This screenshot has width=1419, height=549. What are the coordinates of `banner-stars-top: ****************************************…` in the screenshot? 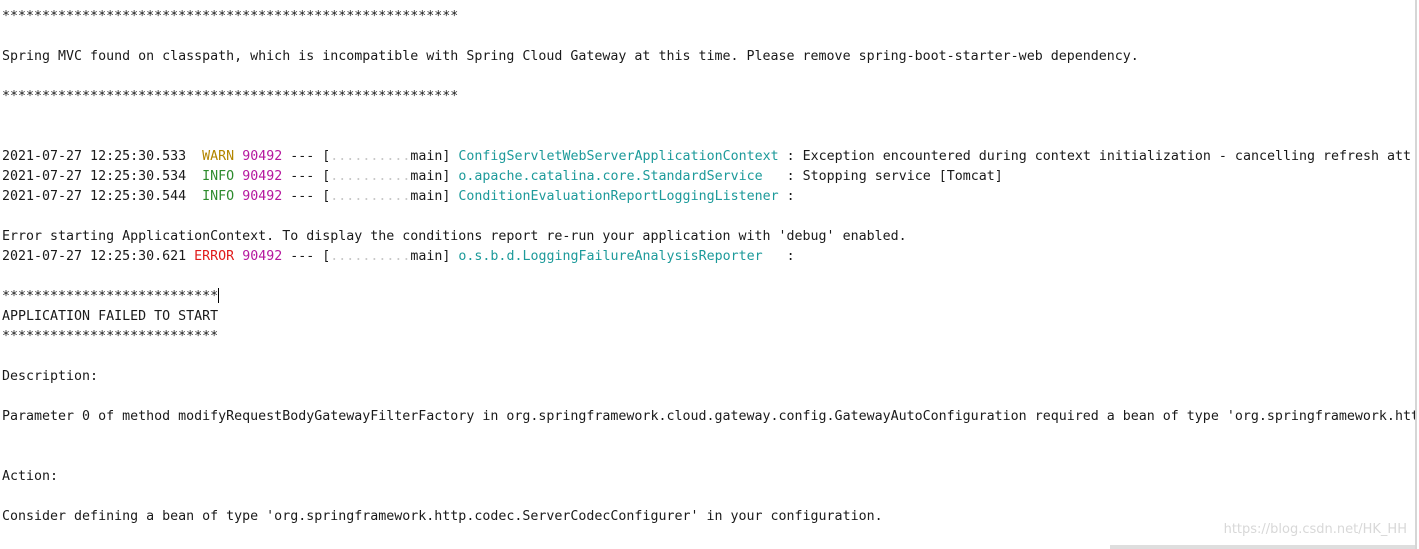 It's located at (230, 16).